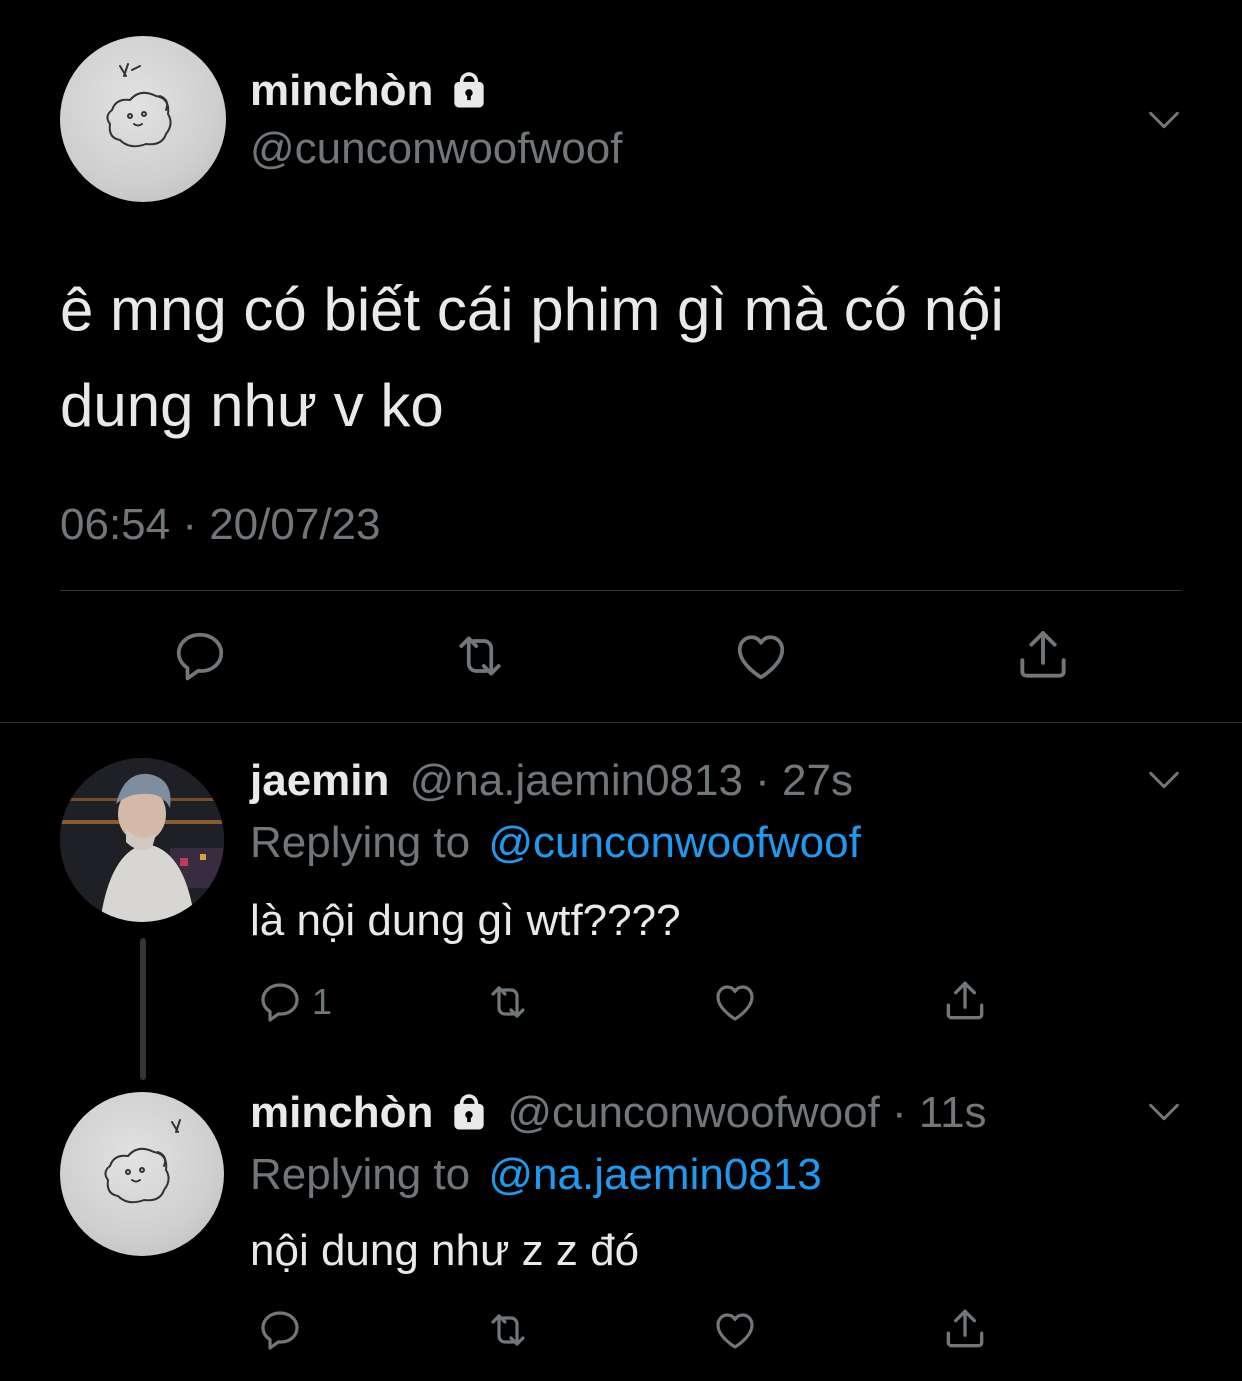  I want to click on replying-to: Replying to @na.jaemin0813, so click(536, 1175).